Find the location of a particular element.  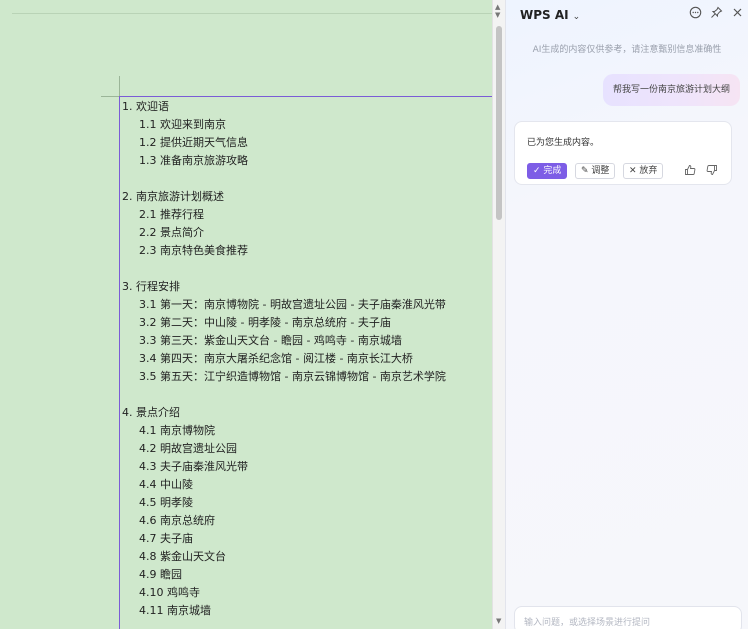

ai-question-input: 输入问题，或选择场景进行提问 is located at coordinates (628, 617).